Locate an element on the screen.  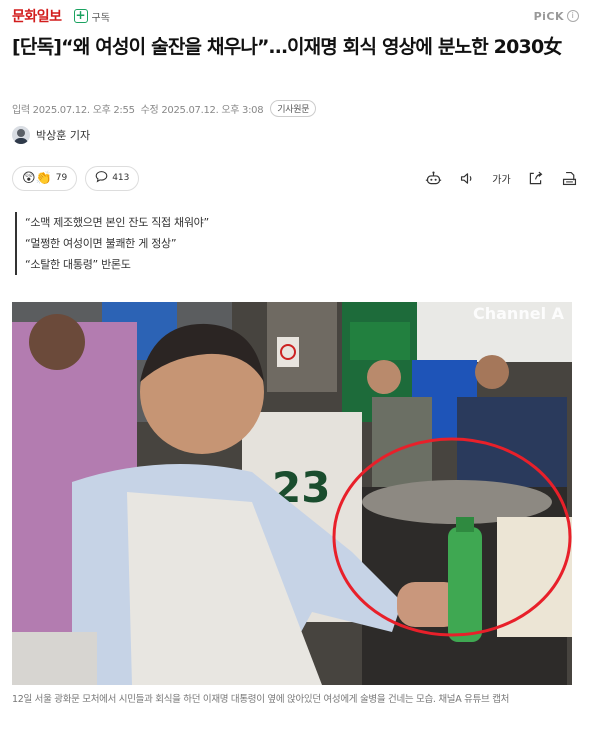
comment-button: 413 is located at coordinates (112, 178).